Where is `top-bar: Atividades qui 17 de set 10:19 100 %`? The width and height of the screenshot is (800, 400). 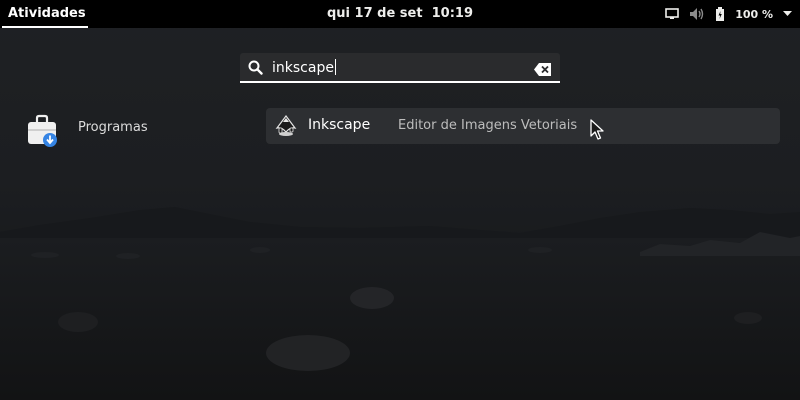
top-bar: Atividades qui 17 de set 10:19 100 % is located at coordinates (400, 14).